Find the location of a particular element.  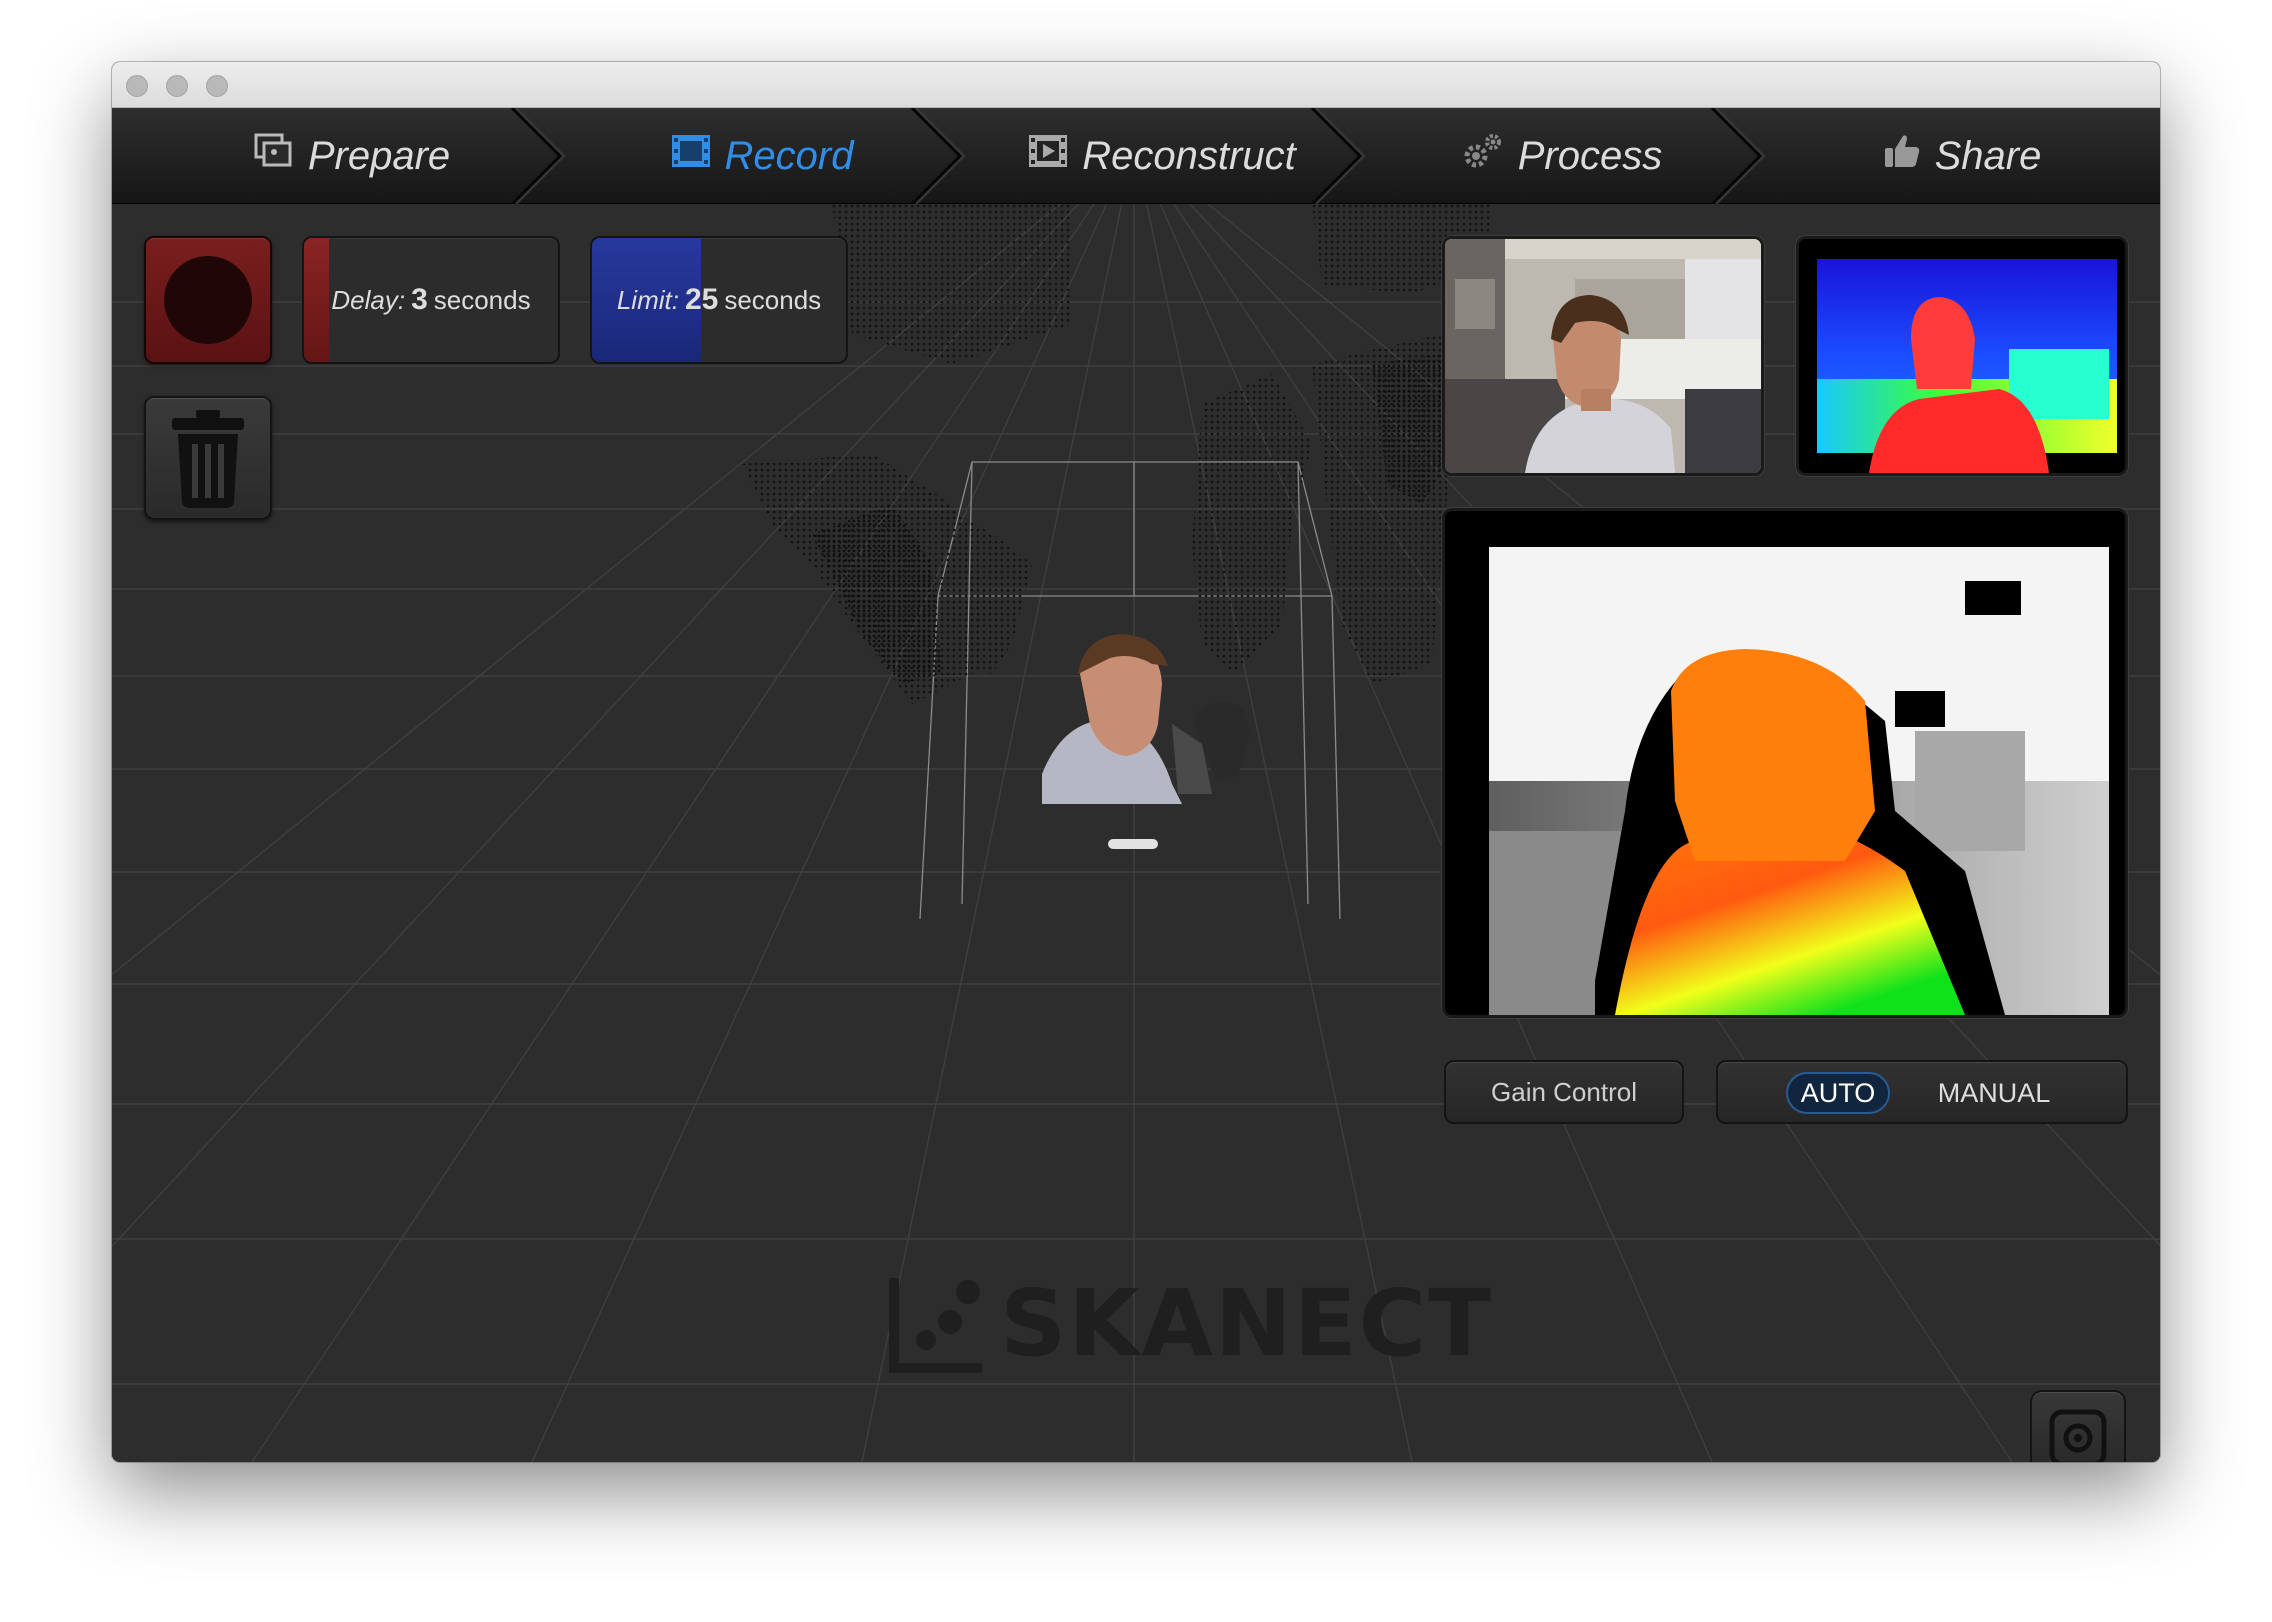

tab-prepare-label: Prepare is located at coordinates (379, 155).